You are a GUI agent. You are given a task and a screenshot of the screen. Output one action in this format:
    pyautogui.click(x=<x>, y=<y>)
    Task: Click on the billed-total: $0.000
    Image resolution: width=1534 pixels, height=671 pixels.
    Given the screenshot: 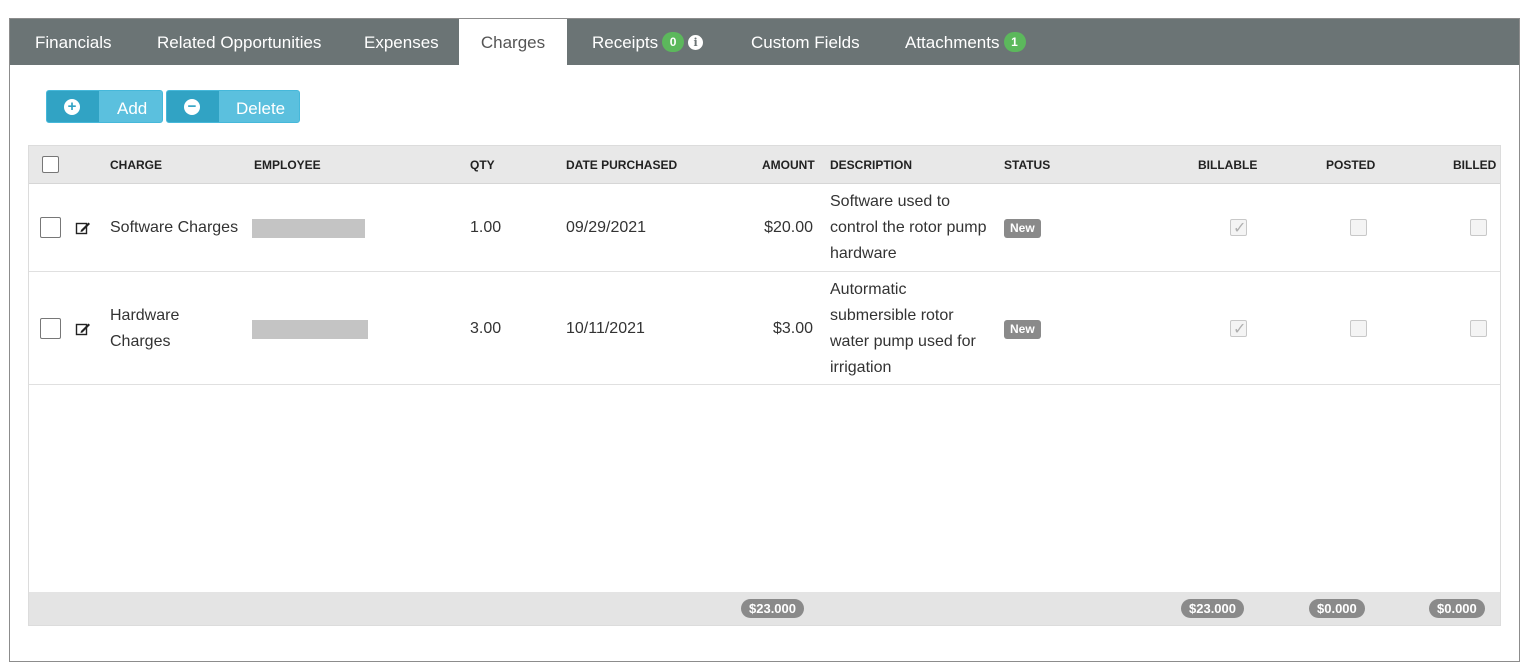 What is the action you would take?
    pyautogui.click(x=1457, y=608)
    